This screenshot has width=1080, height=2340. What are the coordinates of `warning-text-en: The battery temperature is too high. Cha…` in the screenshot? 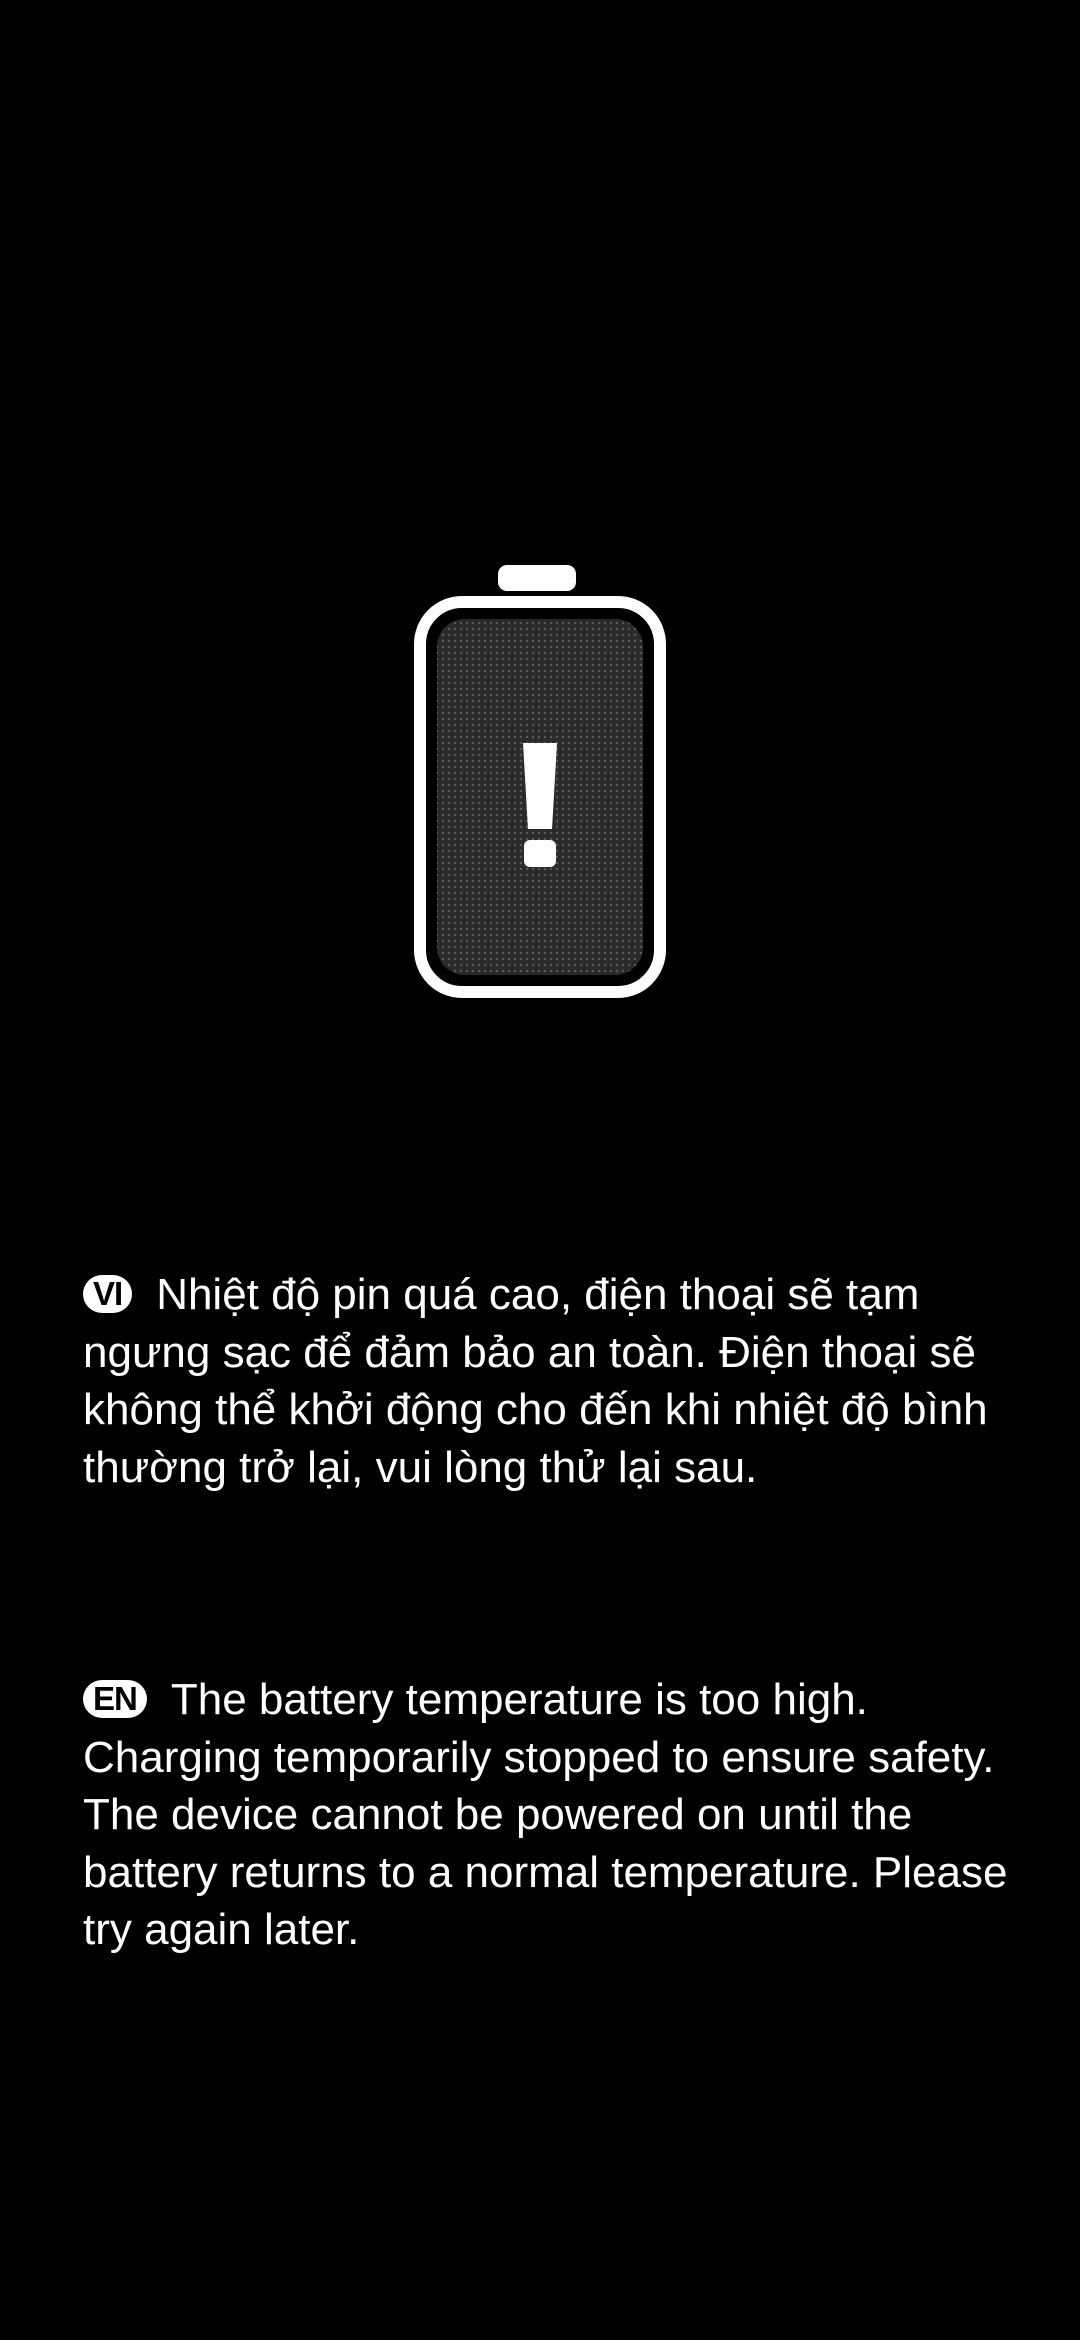 It's located at (545, 1814).